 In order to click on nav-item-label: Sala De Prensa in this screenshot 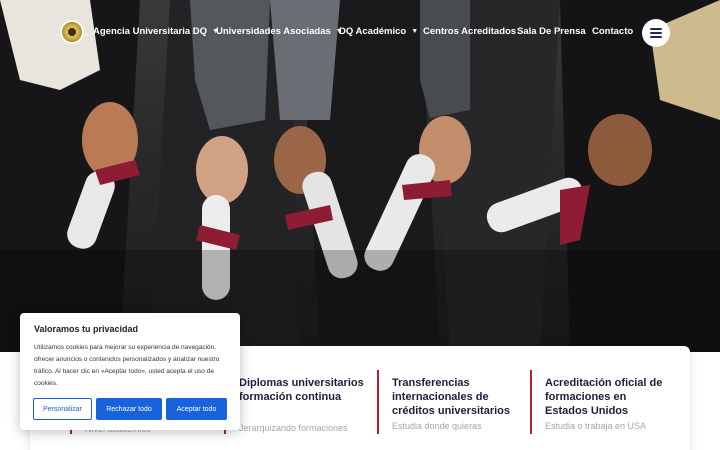, I will do `click(551, 31)`.